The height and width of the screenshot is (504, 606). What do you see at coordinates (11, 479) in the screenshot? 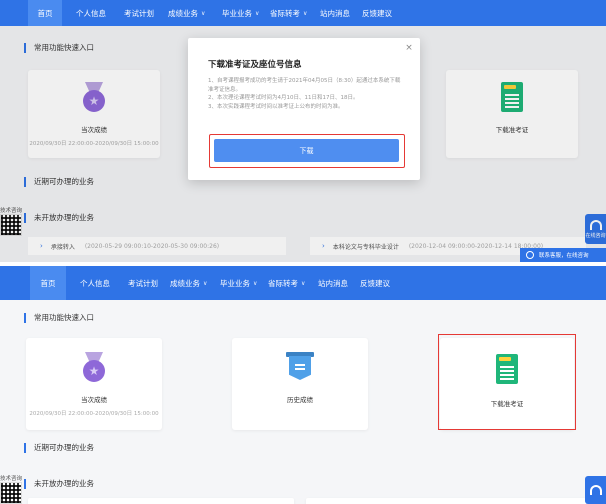
I see `qr-label: 技术咨询` at bounding box center [11, 479].